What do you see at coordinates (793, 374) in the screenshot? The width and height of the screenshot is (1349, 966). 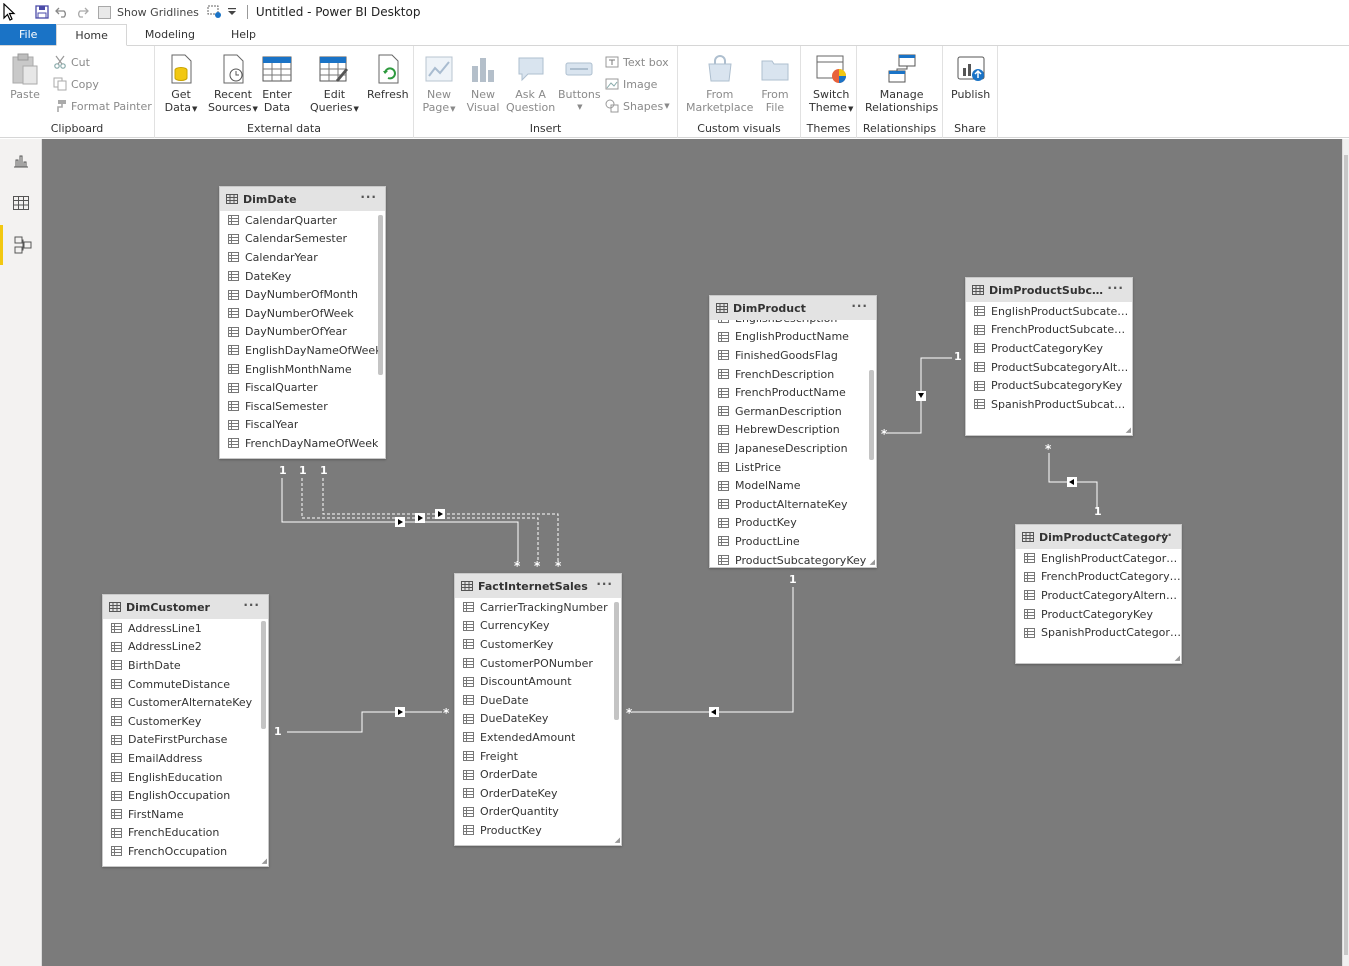 I see `field-row: FrenchDescription` at bounding box center [793, 374].